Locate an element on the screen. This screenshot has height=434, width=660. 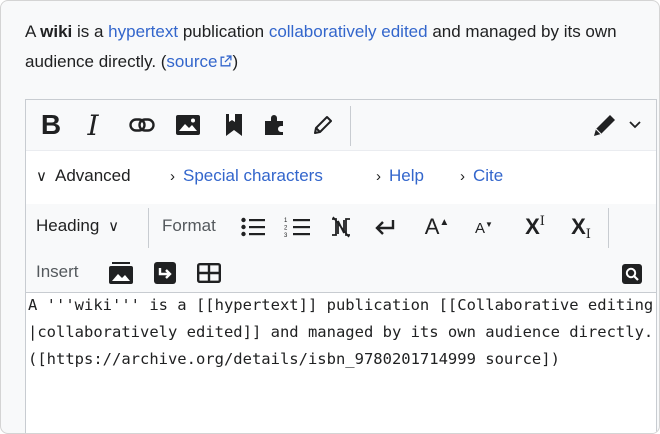
bullet-list-icon is located at coordinates (253, 227).